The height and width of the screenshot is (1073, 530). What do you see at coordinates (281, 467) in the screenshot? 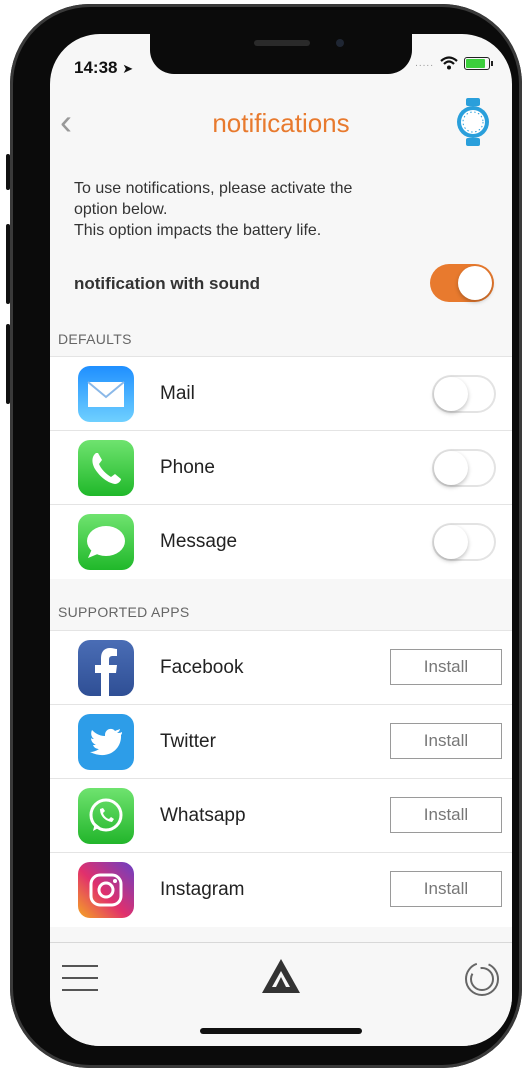
I see `default-row-phone: Phone` at bounding box center [281, 467].